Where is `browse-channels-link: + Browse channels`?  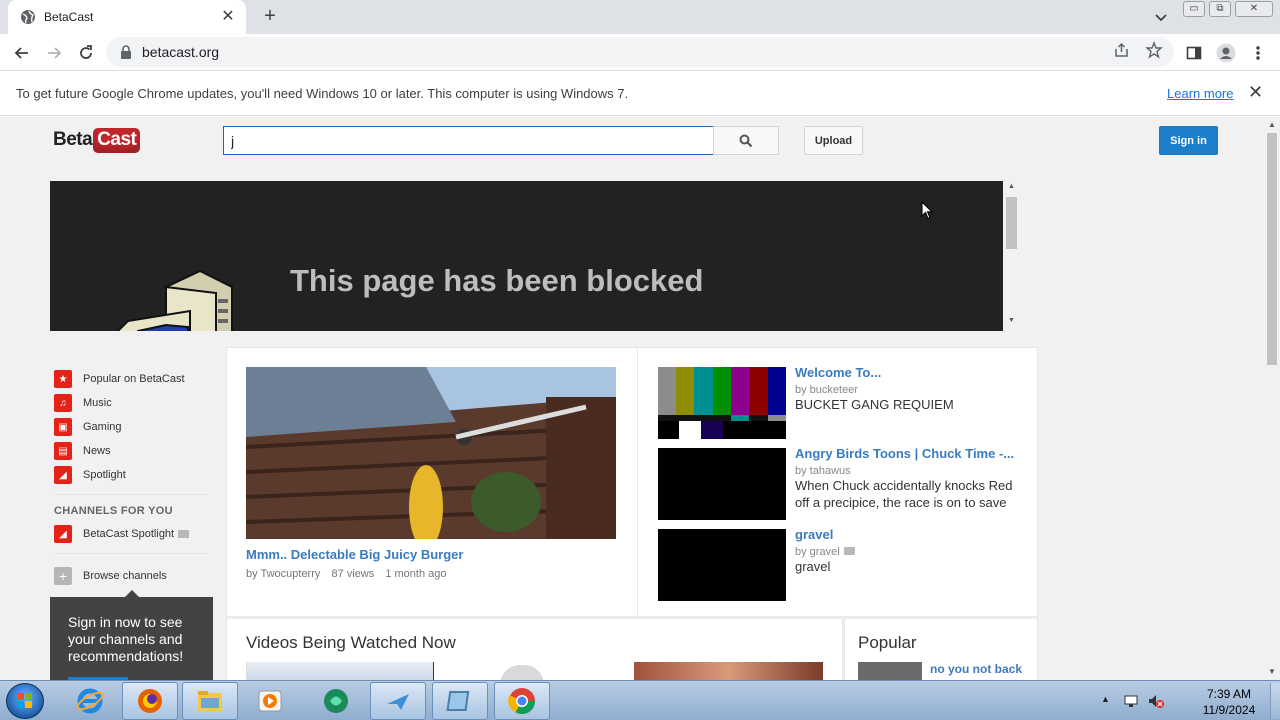 browse-channels-link: + Browse channels is located at coordinates (110, 576).